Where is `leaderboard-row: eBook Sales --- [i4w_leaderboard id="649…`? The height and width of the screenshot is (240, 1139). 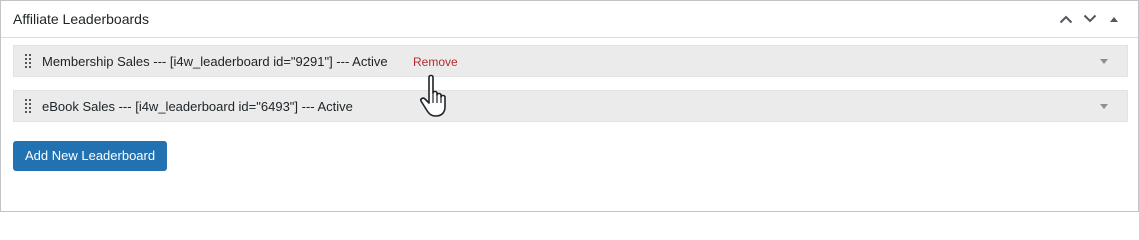
leaderboard-row: eBook Sales --- [i4w_leaderboard id="649… is located at coordinates (570, 106).